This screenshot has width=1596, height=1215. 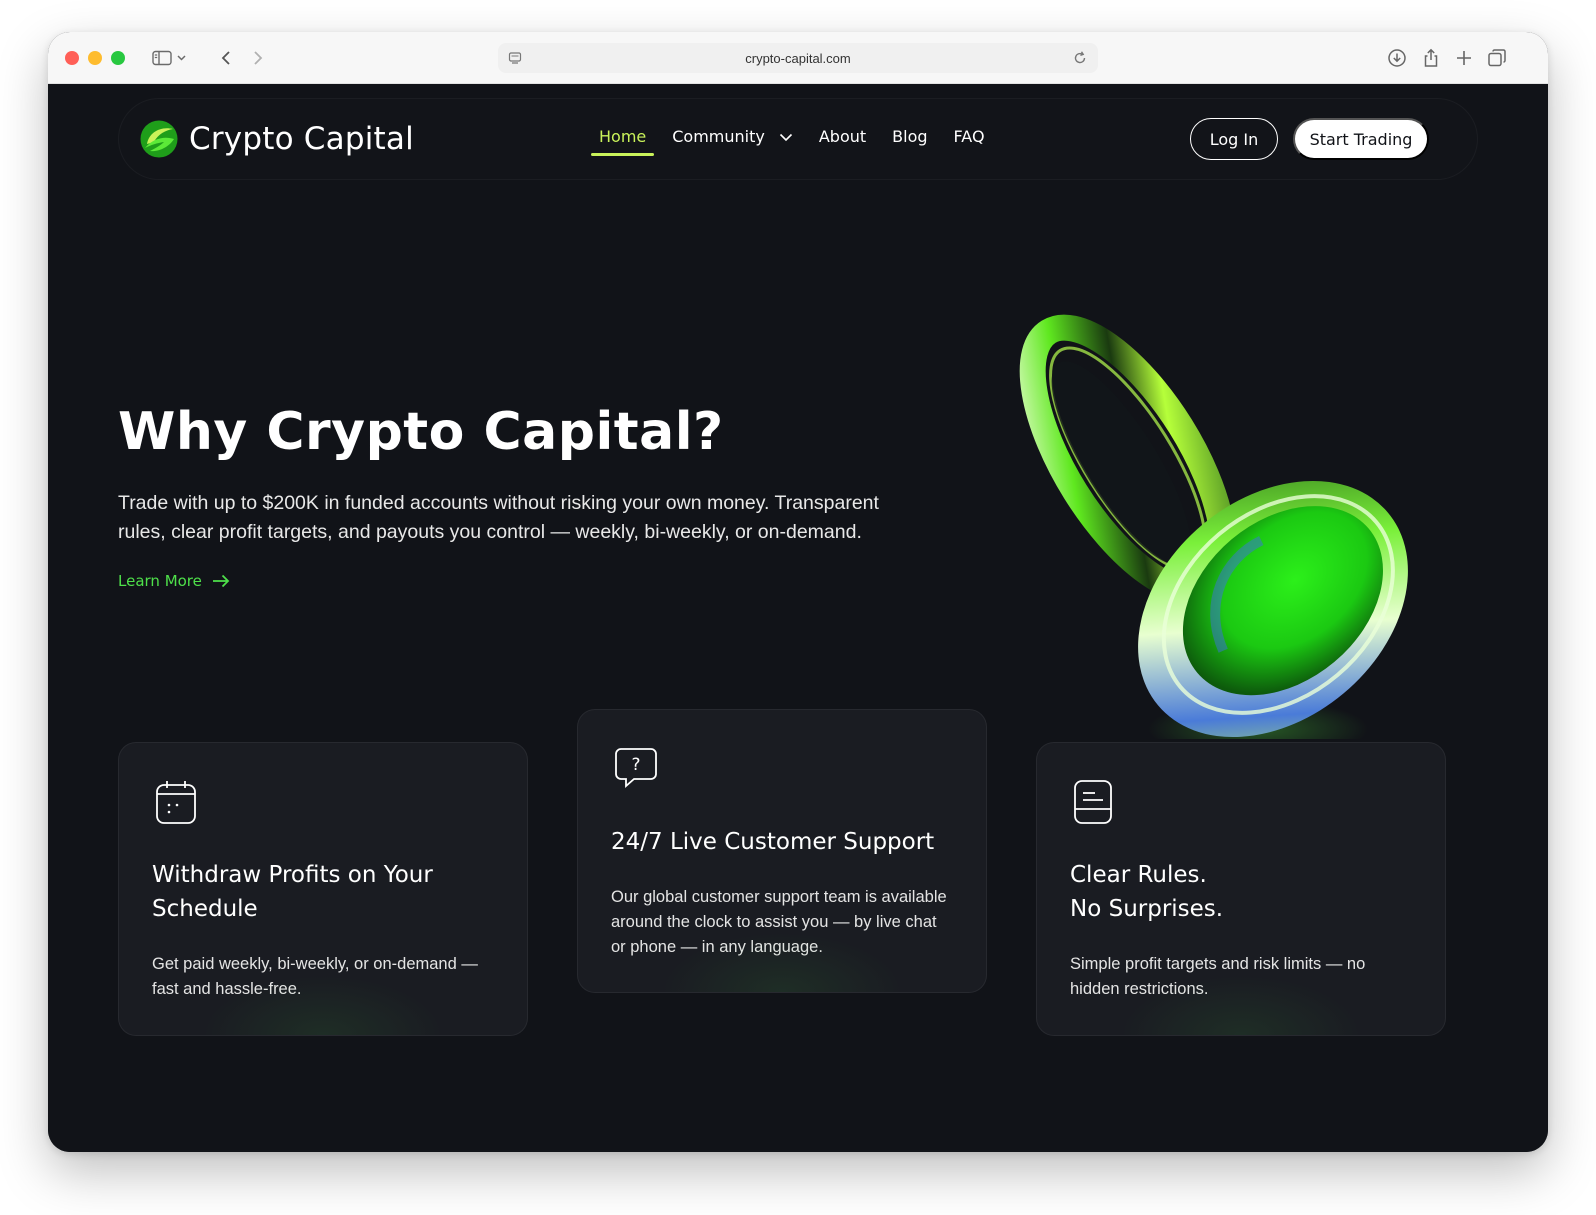 What do you see at coordinates (421, 432) in the screenshot?
I see `hero-title: Why Crypto Capital?` at bounding box center [421, 432].